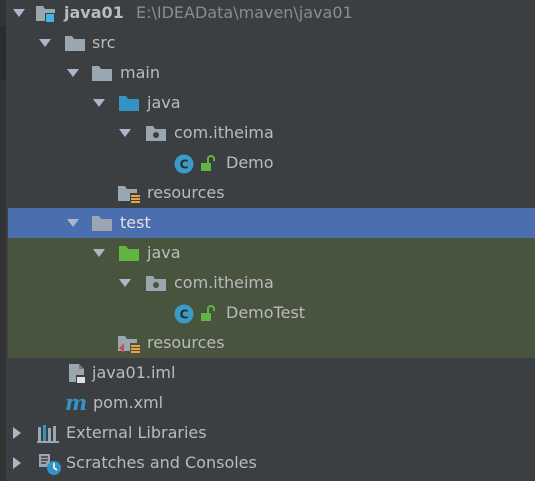  I want to click on svg-text: m, so click(76, 403).